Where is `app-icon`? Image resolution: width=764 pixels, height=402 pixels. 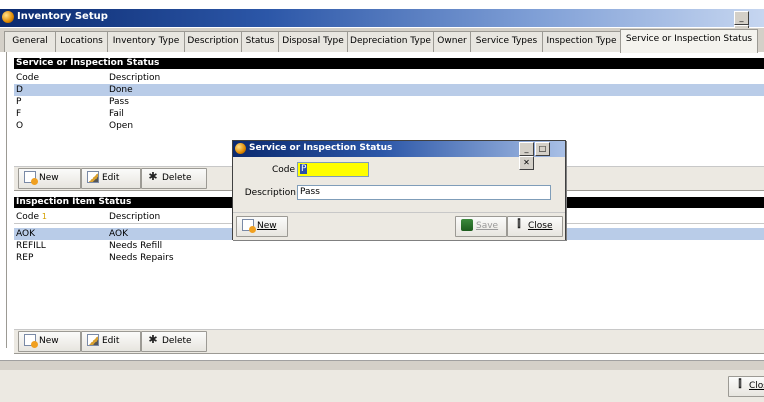 app-icon is located at coordinates (8, 17).